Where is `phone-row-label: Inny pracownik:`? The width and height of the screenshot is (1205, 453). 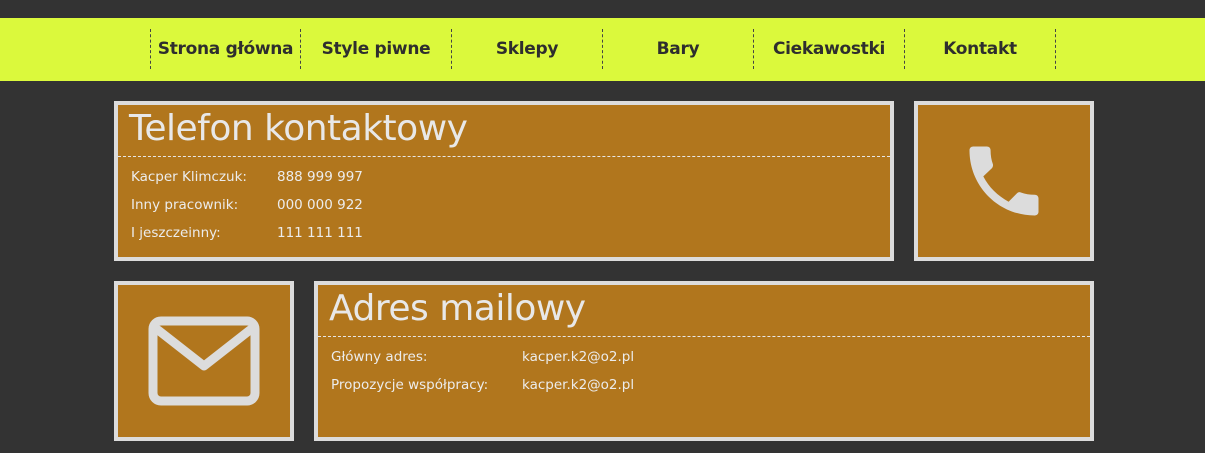
phone-row-label: Inny pracownik: is located at coordinates (185, 205).